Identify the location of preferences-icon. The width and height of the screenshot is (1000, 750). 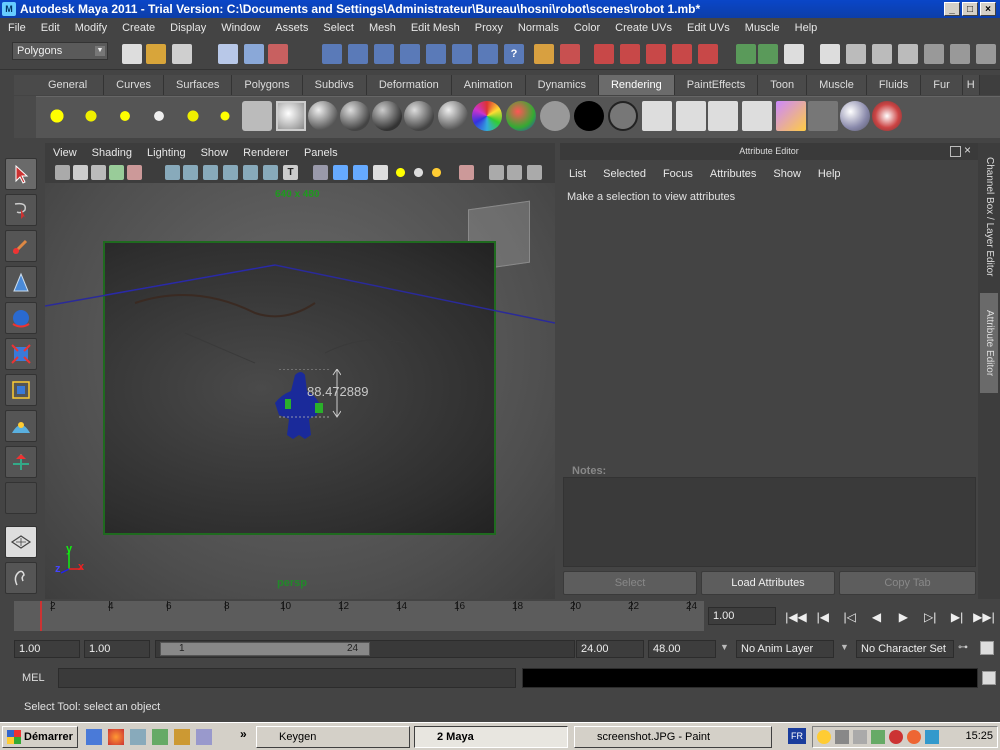
(987, 648).